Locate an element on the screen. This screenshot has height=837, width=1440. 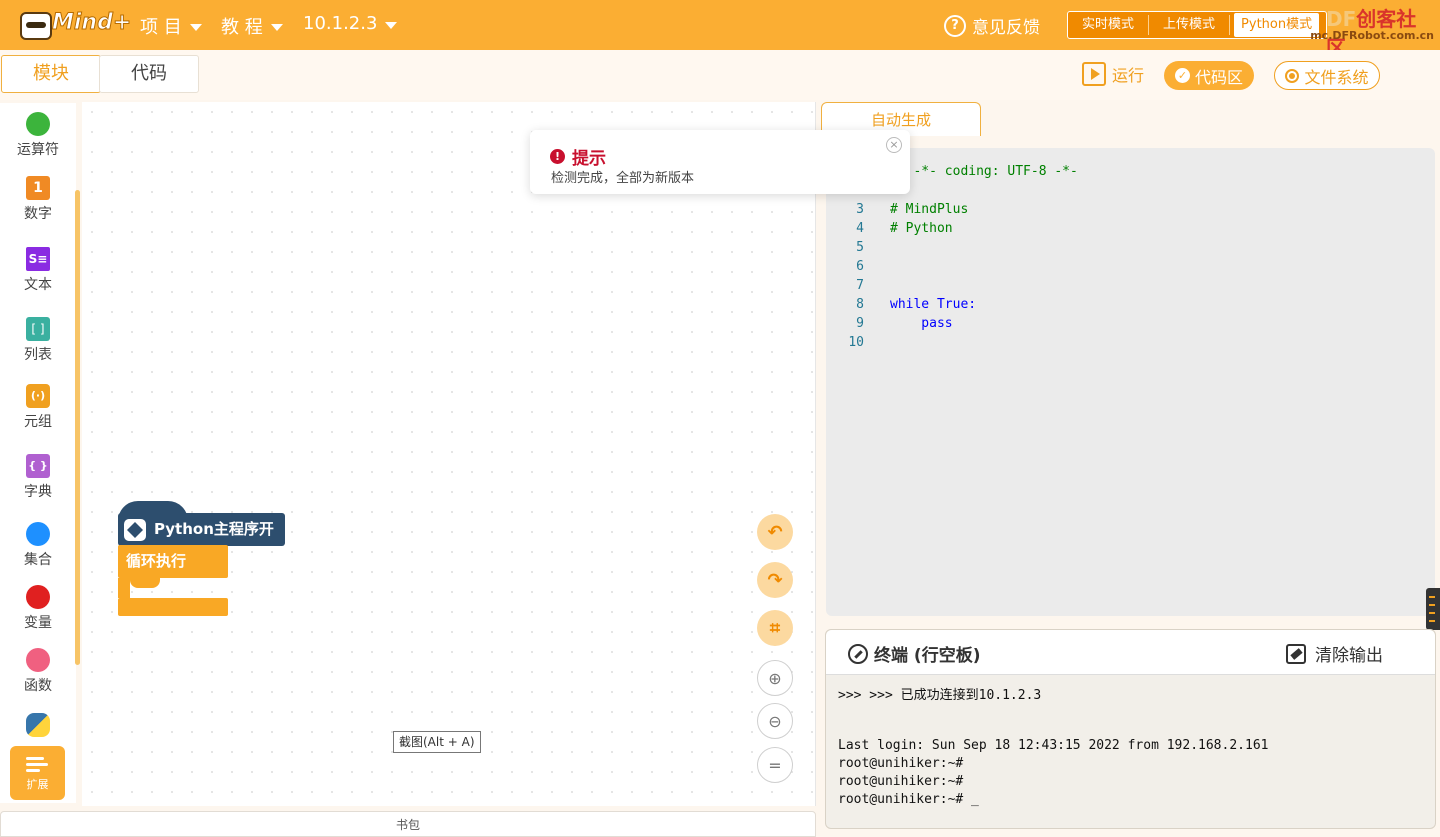
code-line: 3 # MindPlus is located at coordinates (1126, 211).